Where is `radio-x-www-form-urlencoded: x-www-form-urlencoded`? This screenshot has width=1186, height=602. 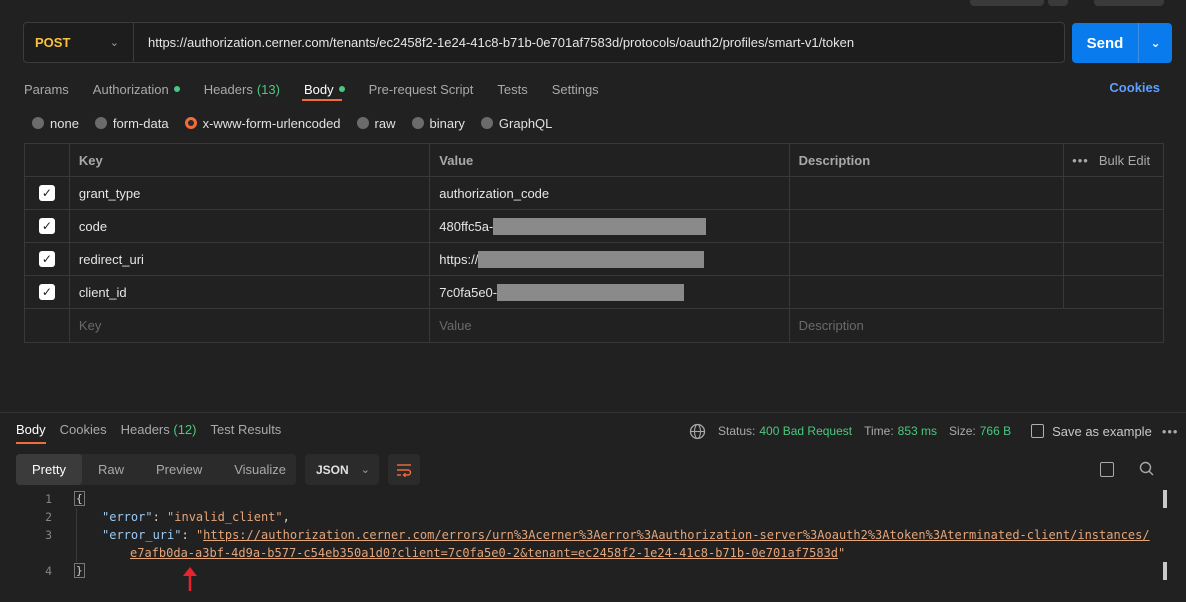 radio-x-www-form-urlencoded: x-www-form-urlencoded is located at coordinates (262, 123).